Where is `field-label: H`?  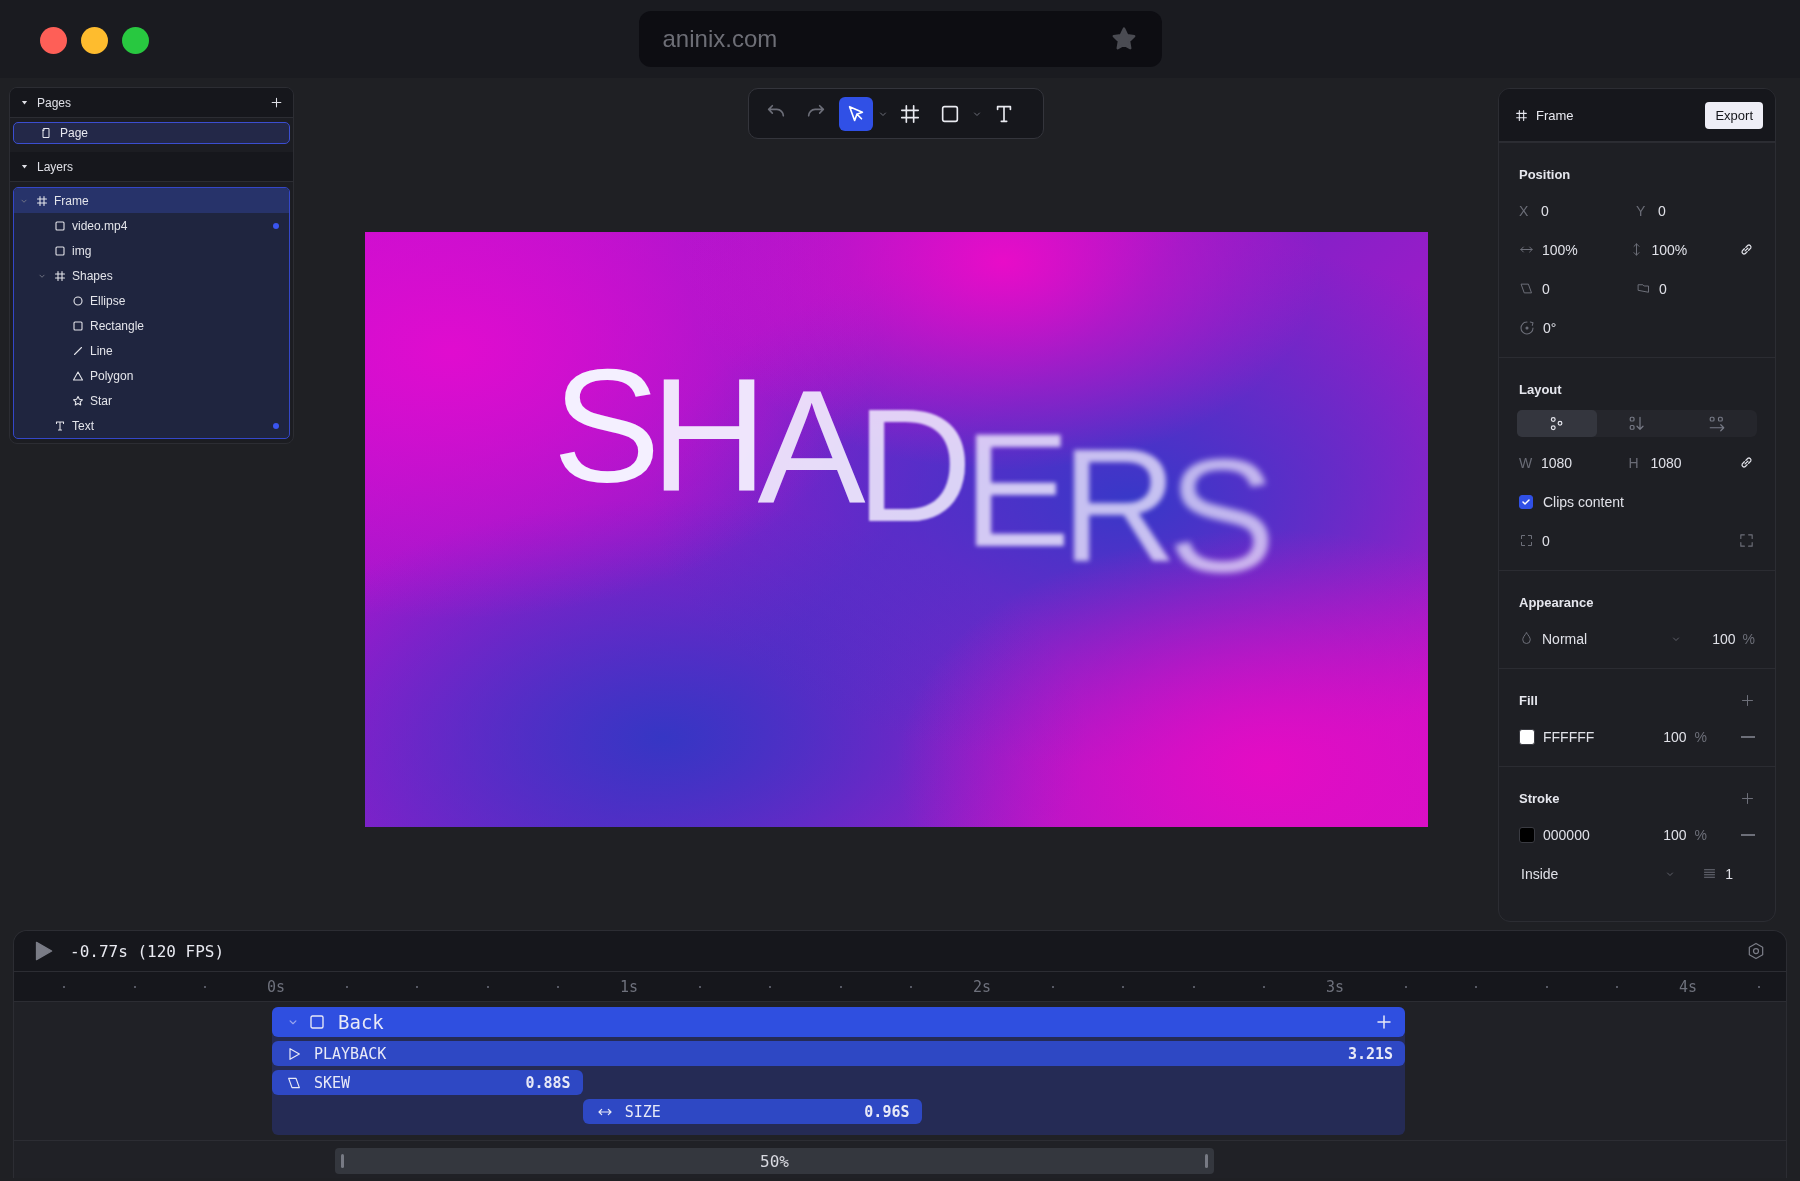
field-label: H is located at coordinates (1634, 462).